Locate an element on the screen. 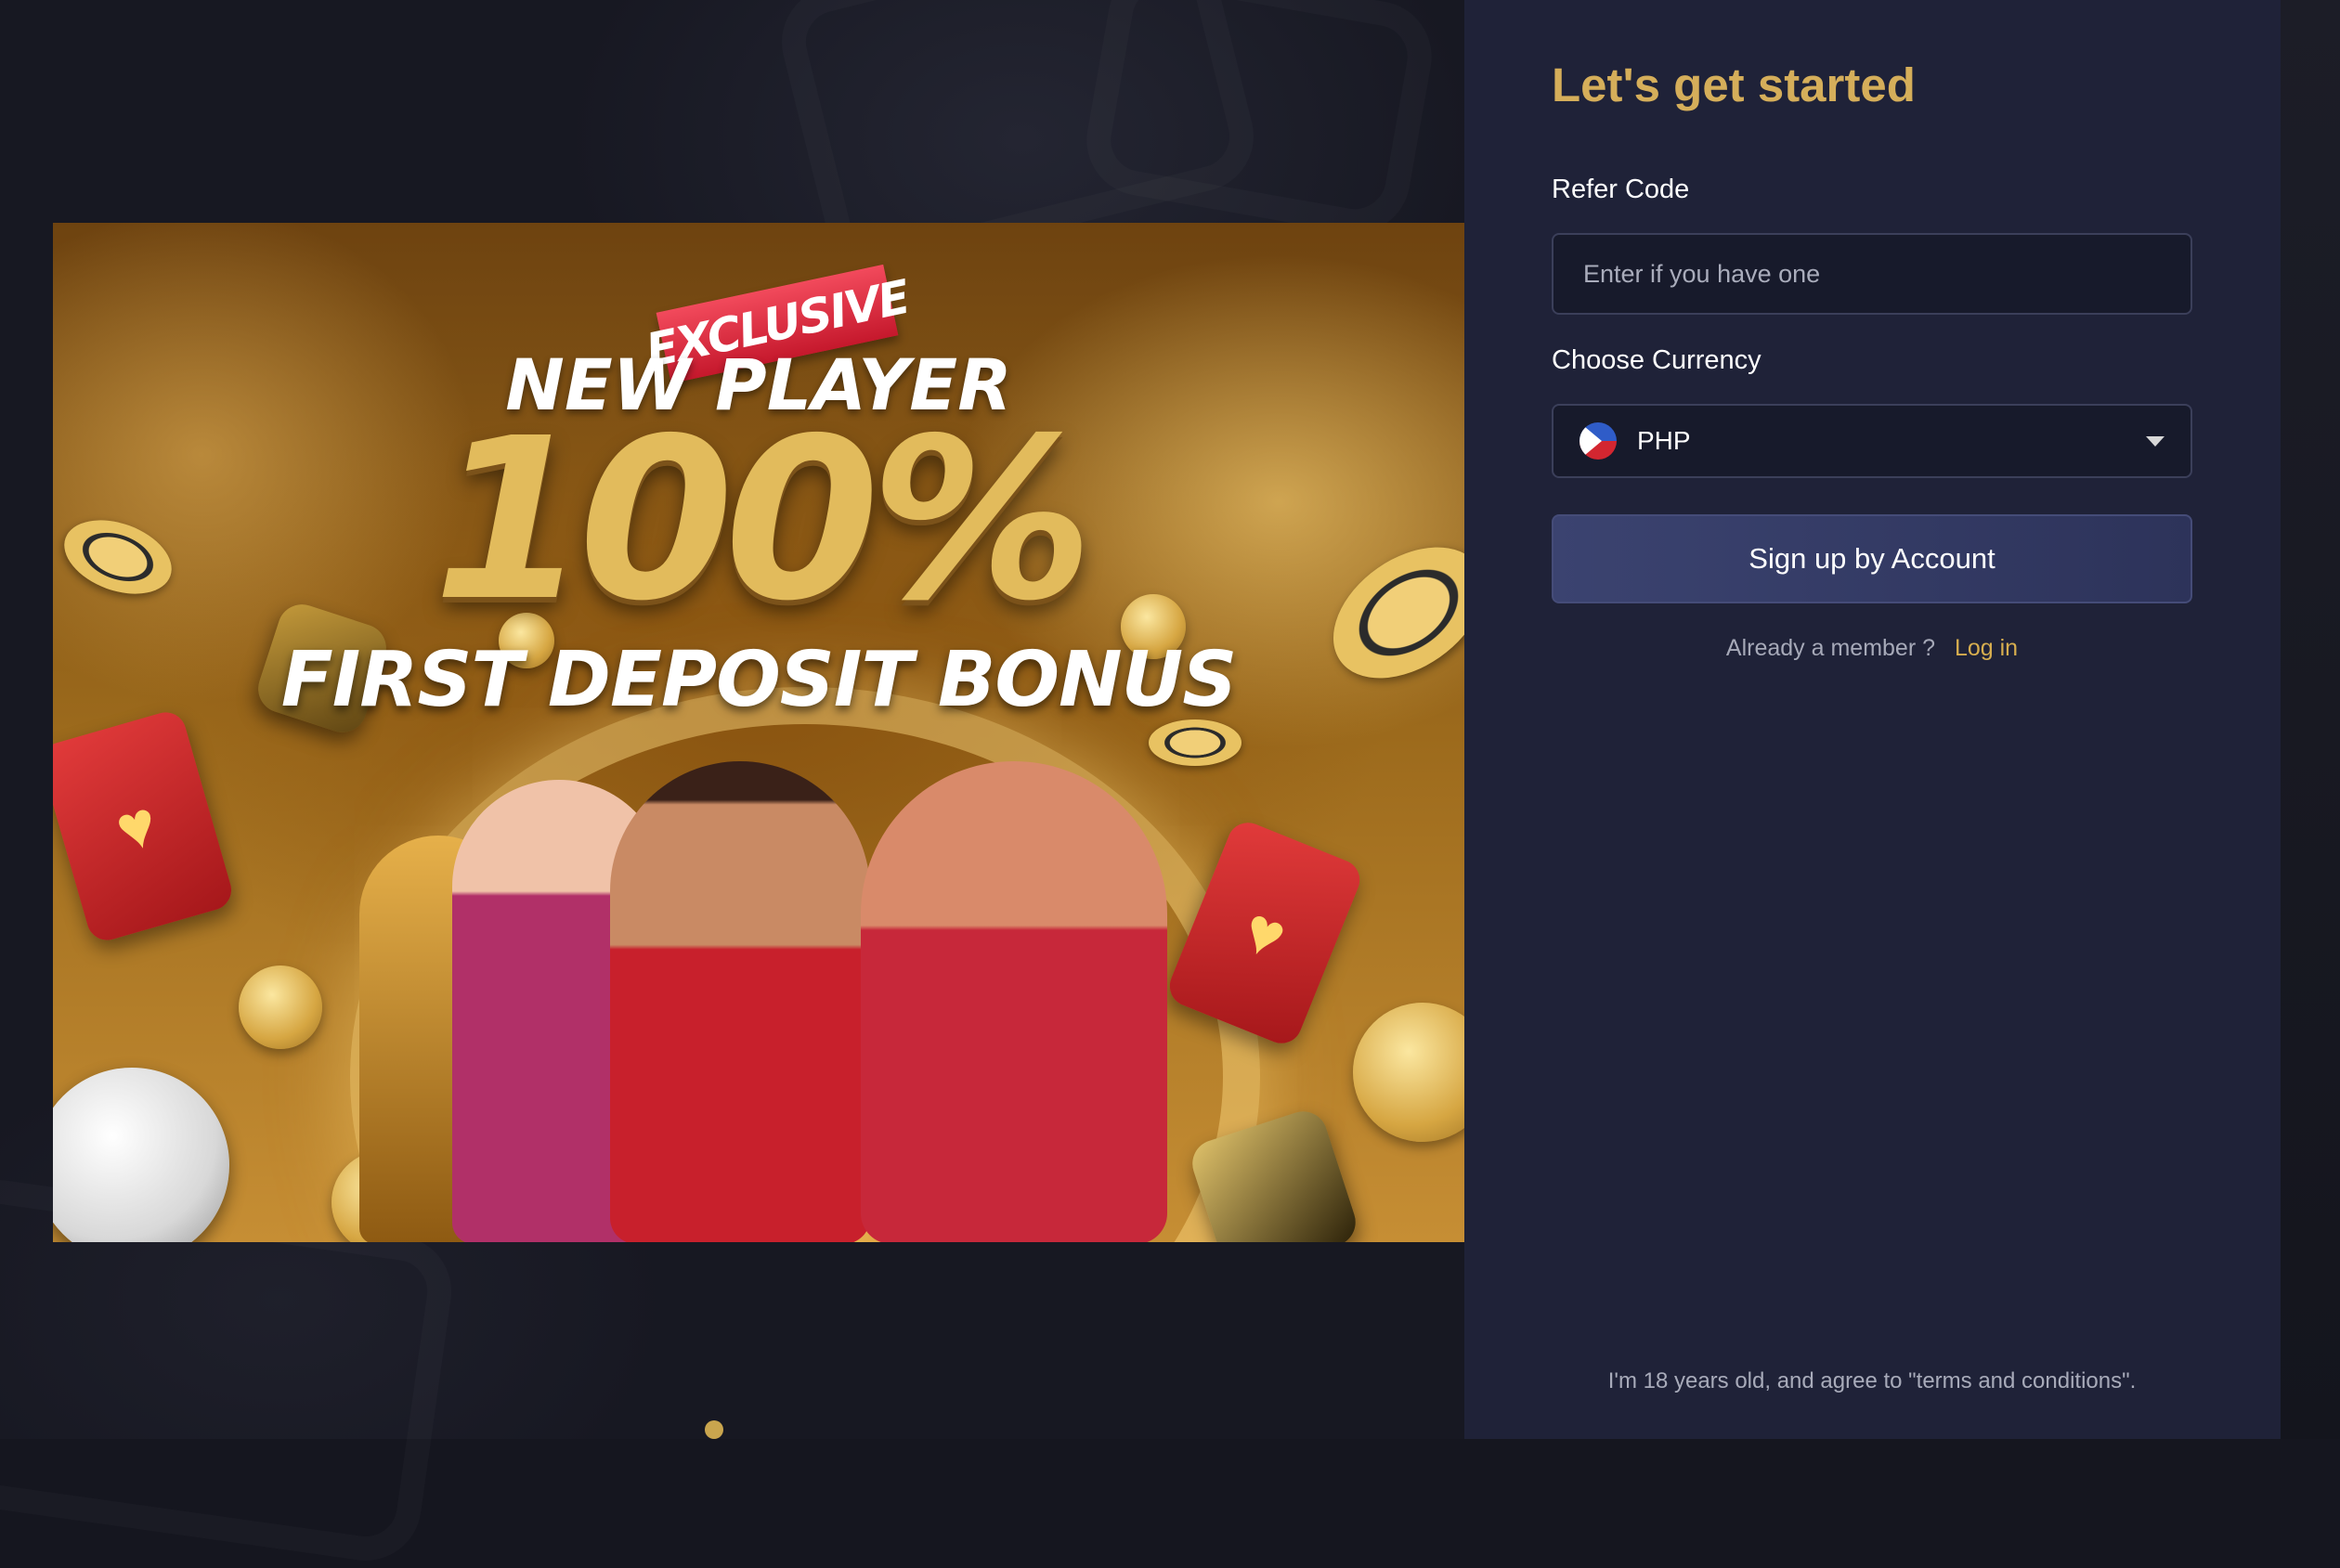 This screenshot has width=2340, height=1568. refer-code-field is located at coordinates (1872, 274).